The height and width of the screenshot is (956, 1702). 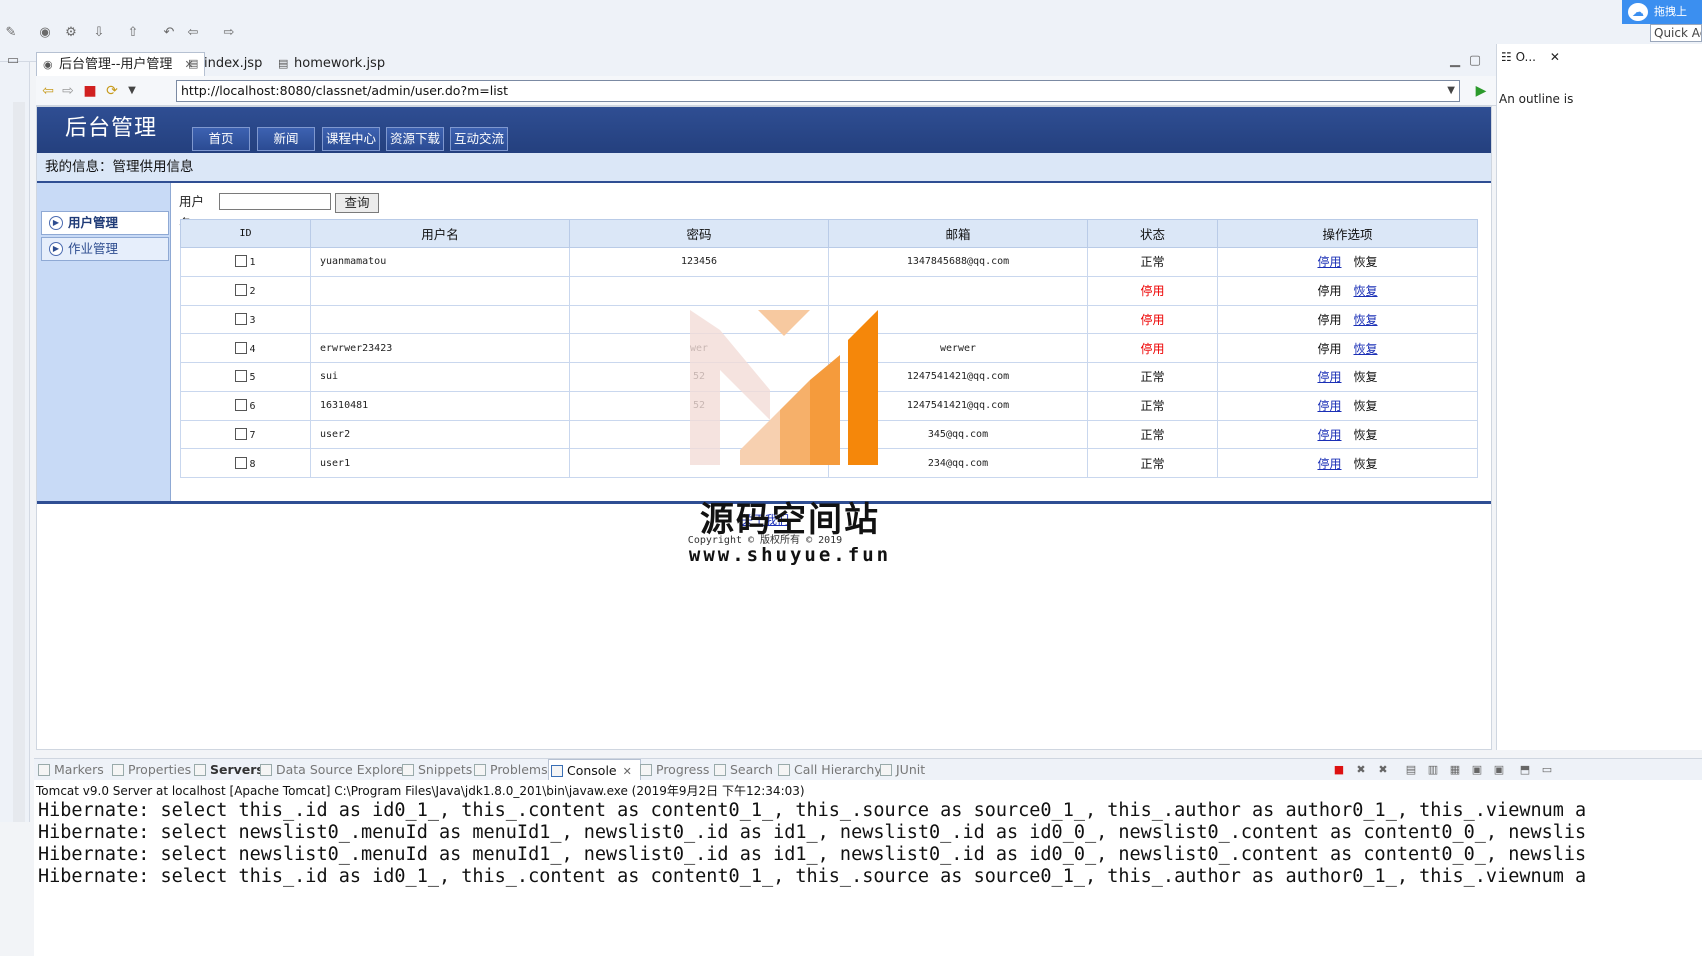 I want to click on cell-id: 7, so click(x=252, y=435).